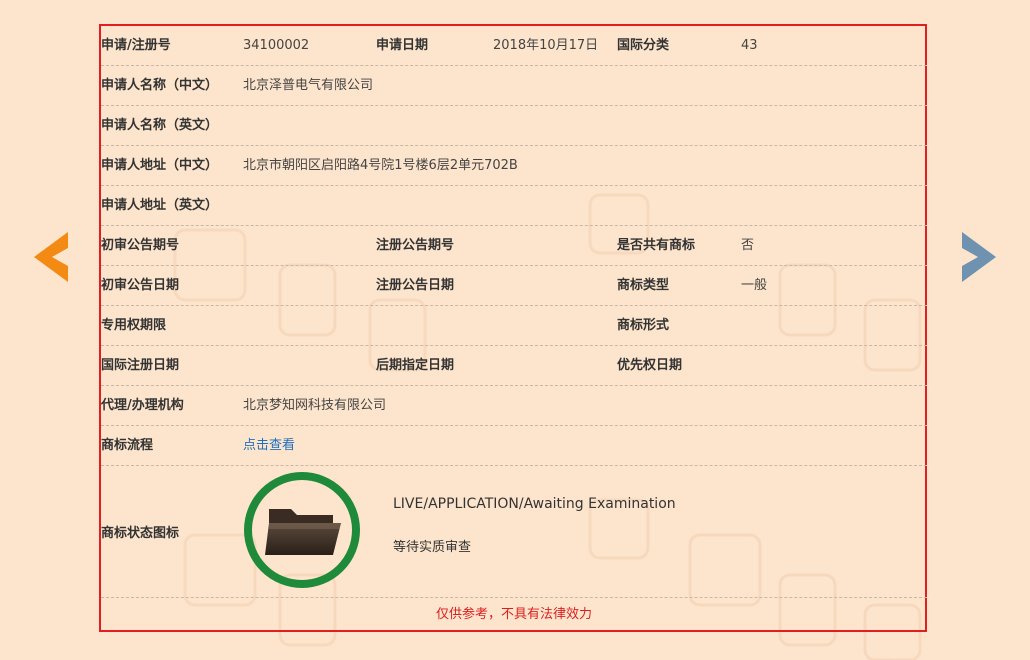  I want to click on apply-date-label: 申请日期, so click(402, 45).